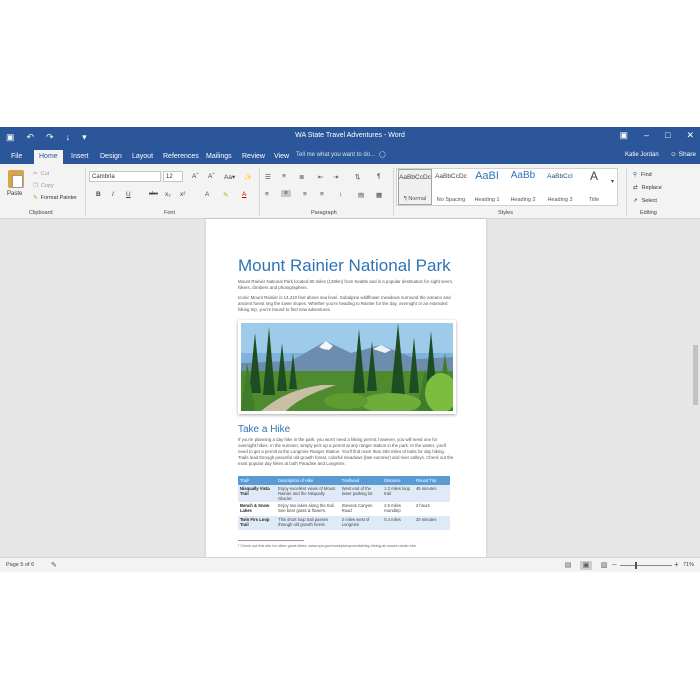  I want to click on styles-group-label: Styles, so click(505, 213).